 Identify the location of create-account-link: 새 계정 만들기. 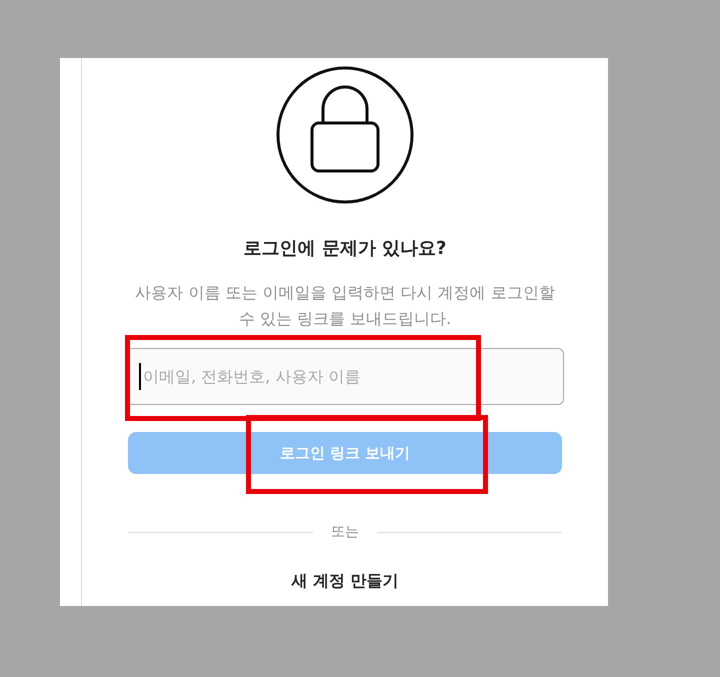
(345, 581).